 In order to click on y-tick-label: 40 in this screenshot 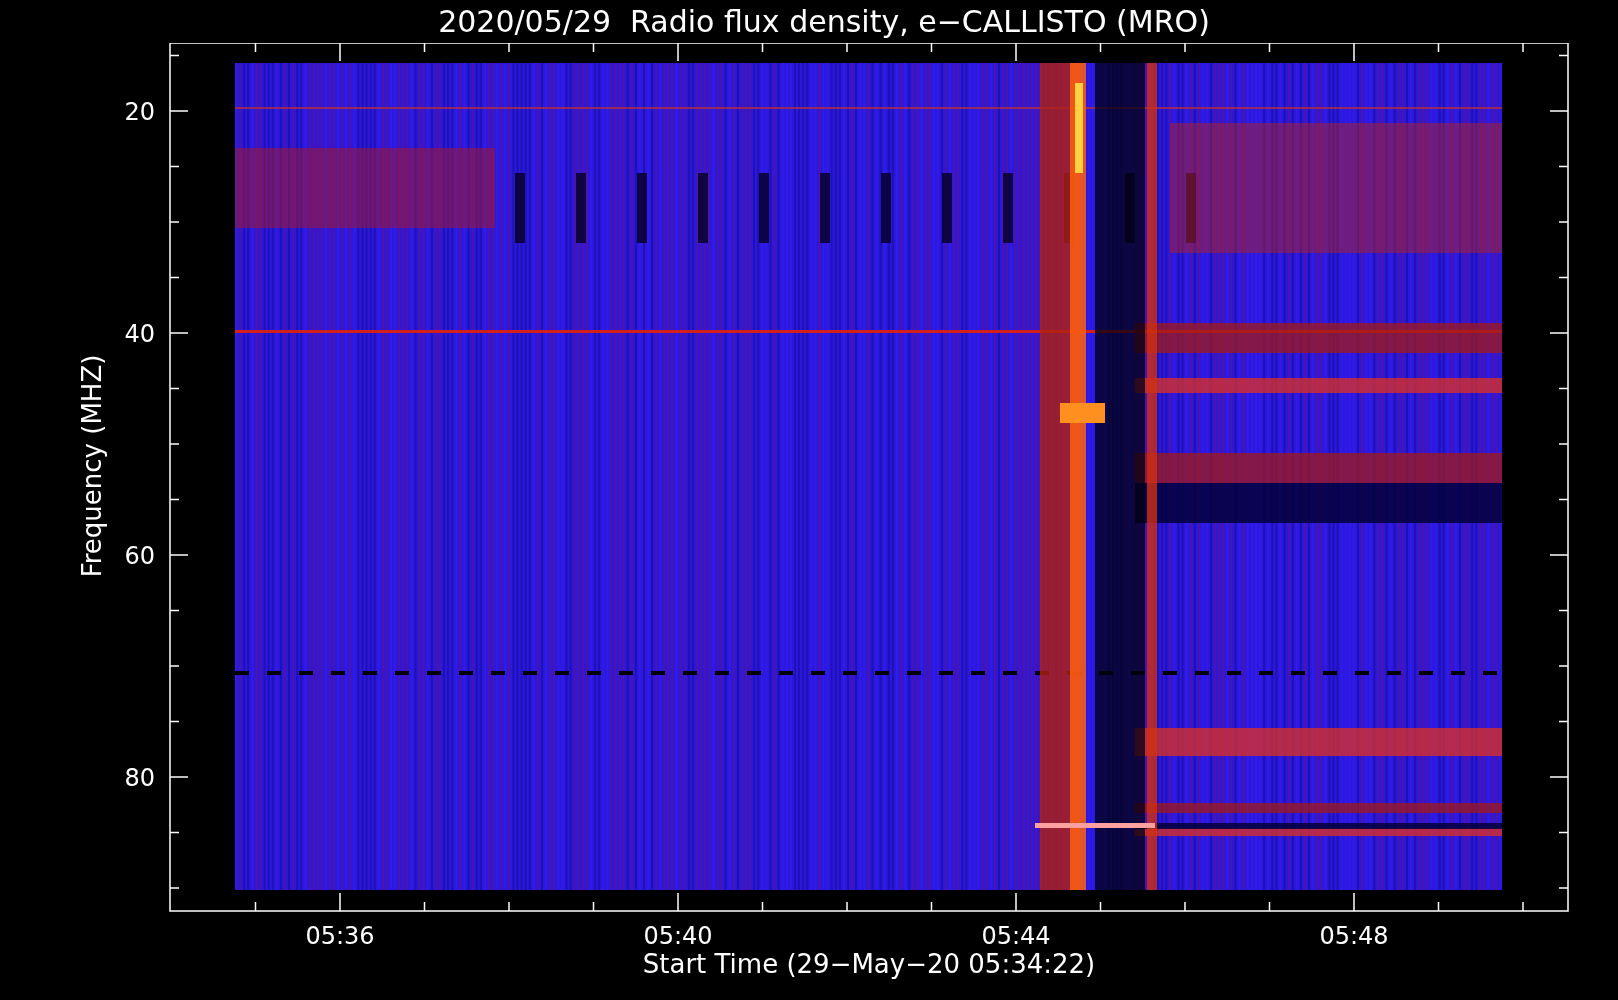, I will do `click(139, 334)`.